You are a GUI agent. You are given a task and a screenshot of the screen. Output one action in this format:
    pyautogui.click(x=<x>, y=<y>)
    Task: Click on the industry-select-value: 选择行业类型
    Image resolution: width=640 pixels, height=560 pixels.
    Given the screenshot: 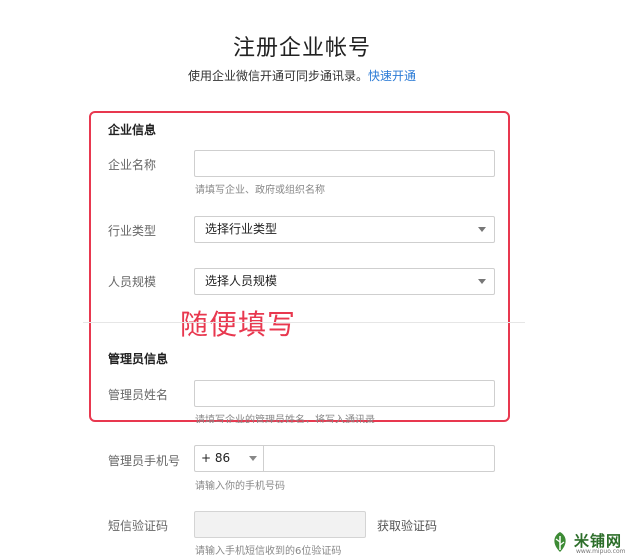 What is the action you would take?
    pyautogui.click(x=241, y=229)
    